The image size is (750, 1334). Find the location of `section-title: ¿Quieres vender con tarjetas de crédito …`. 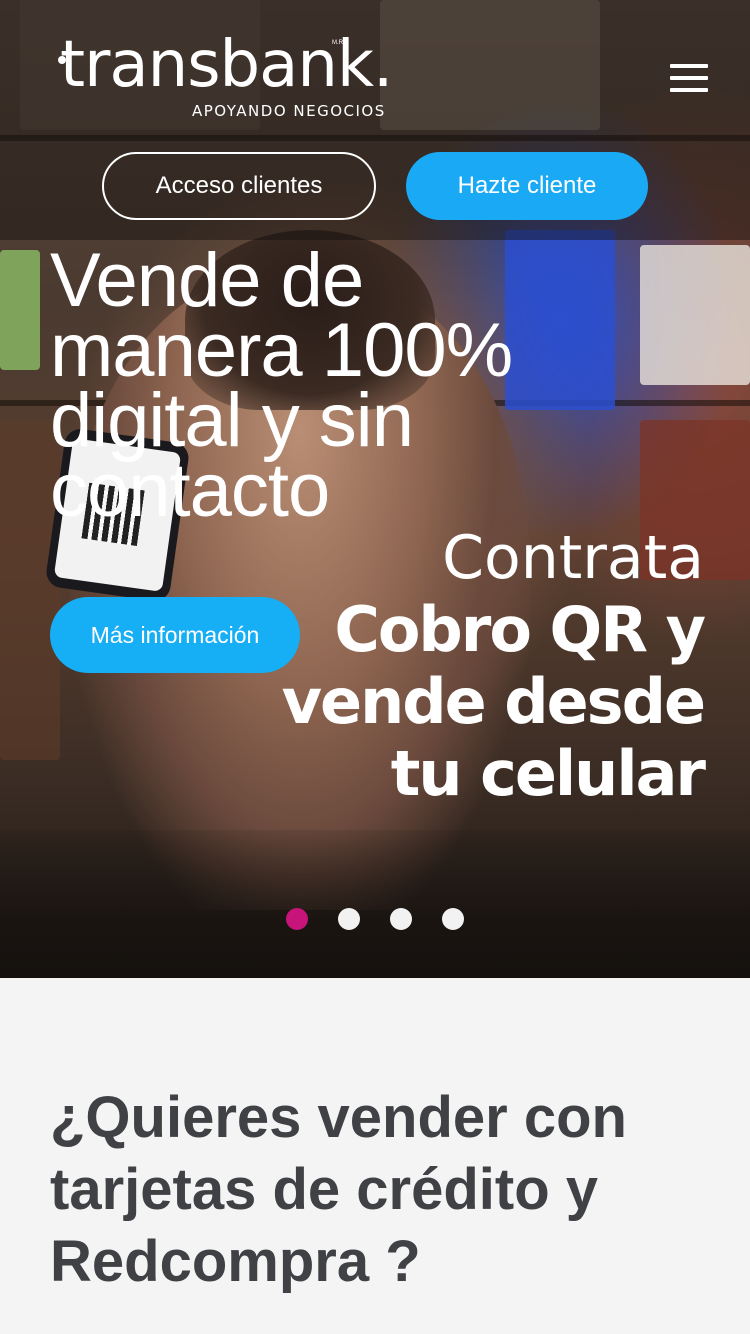

section-title: ¿Quieres vender con tarjetas de crédito … is located at coordinates (338, 1189).